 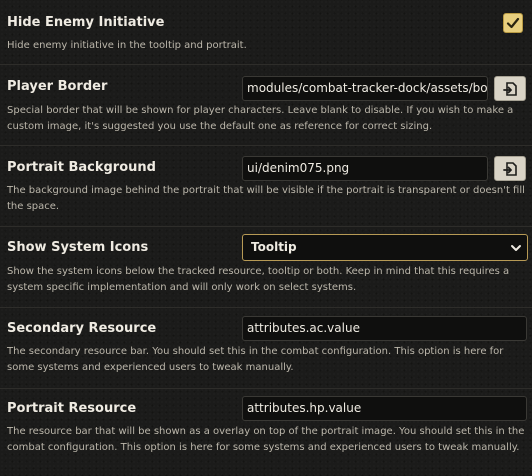 I want to click on player-border-file-picker-button, so click(x=510, y=88).